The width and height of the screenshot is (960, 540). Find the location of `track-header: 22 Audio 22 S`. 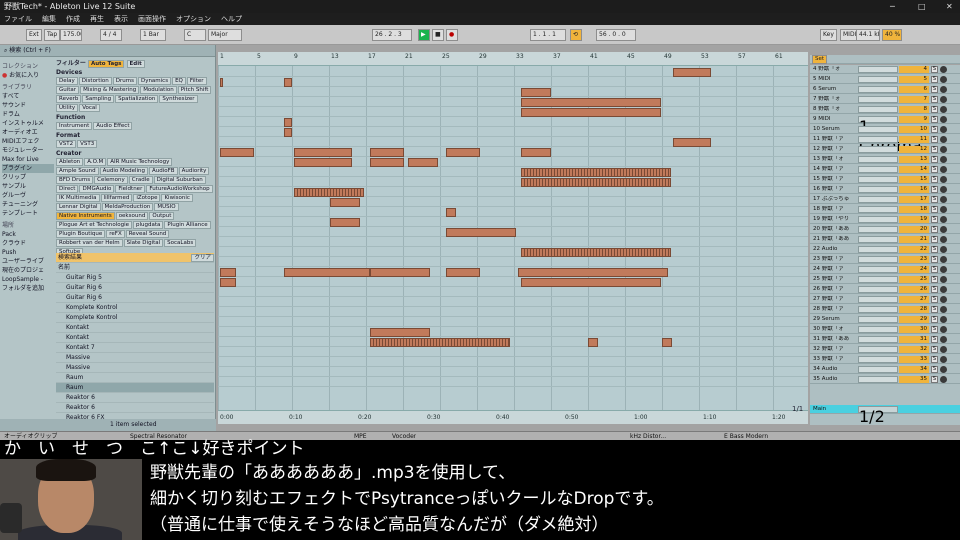

track-header: 22 Audio 22 S is located at coordinates (885, 249).